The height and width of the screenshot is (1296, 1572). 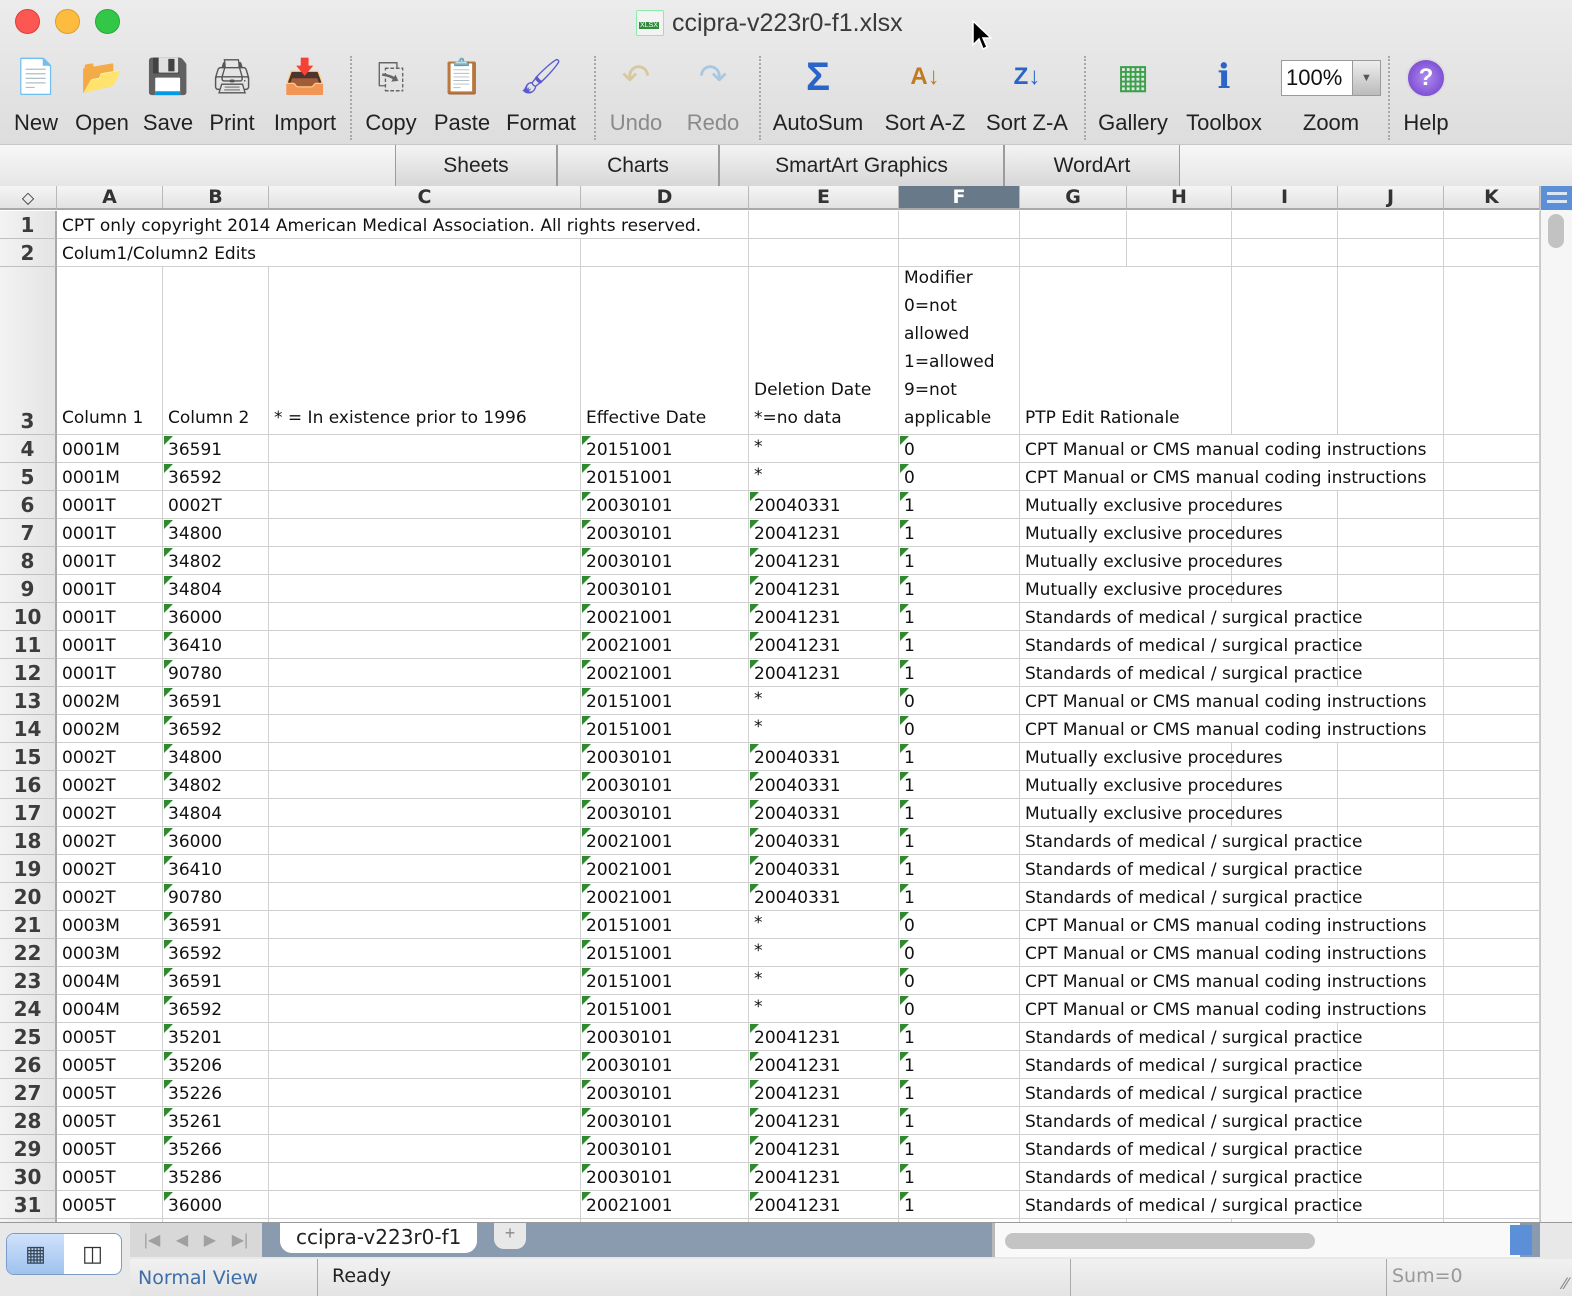 What do you see at coordinates (182, 1240) in the screenshot?
I see `previous-sheet-icon: ◀` at bounding box center [182, 1240].